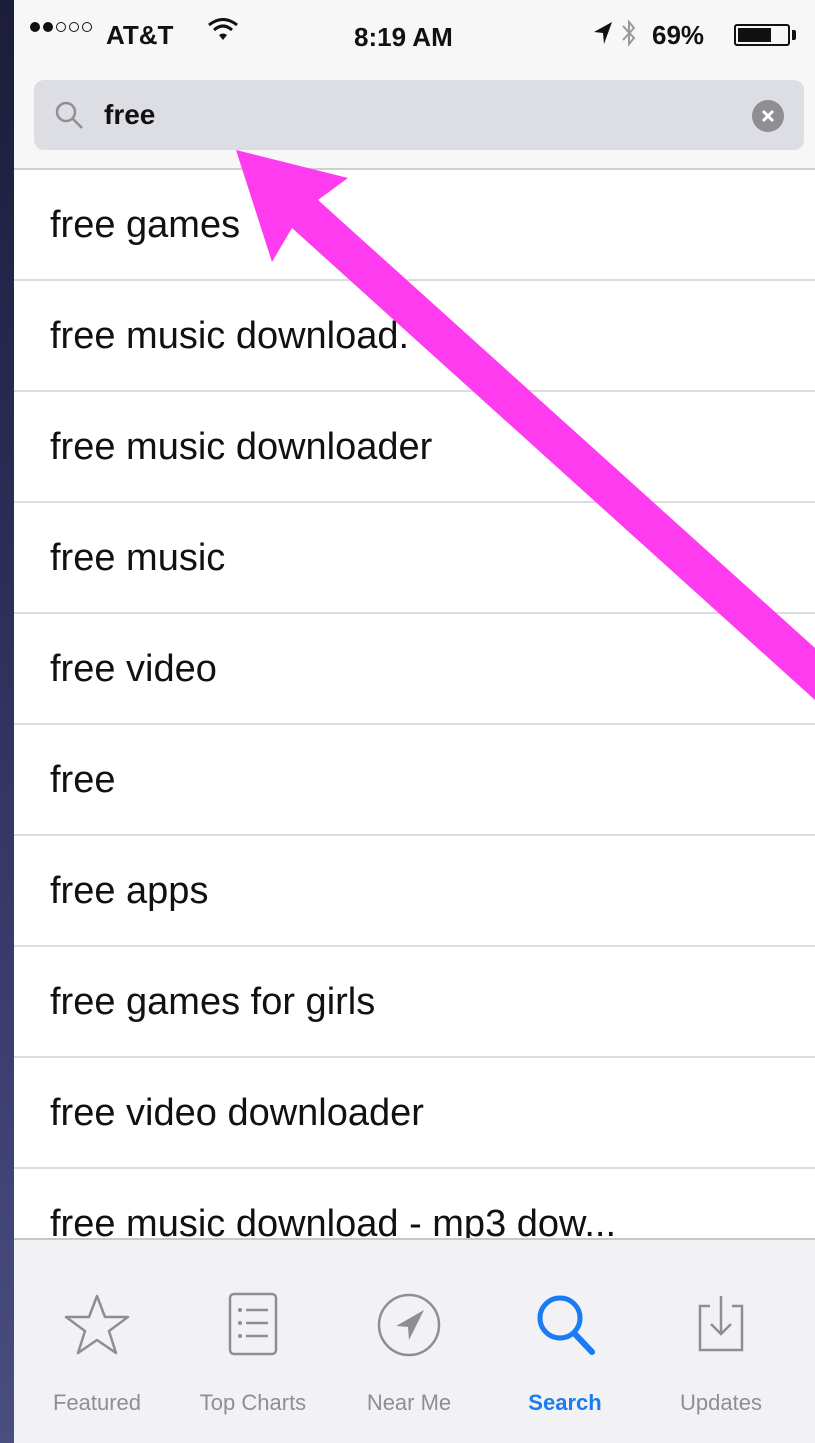  What do you see at coordinates (409, 1402) in the screenshot?
I see `tab-label: Near Me` at bounding box center [409, 1402].